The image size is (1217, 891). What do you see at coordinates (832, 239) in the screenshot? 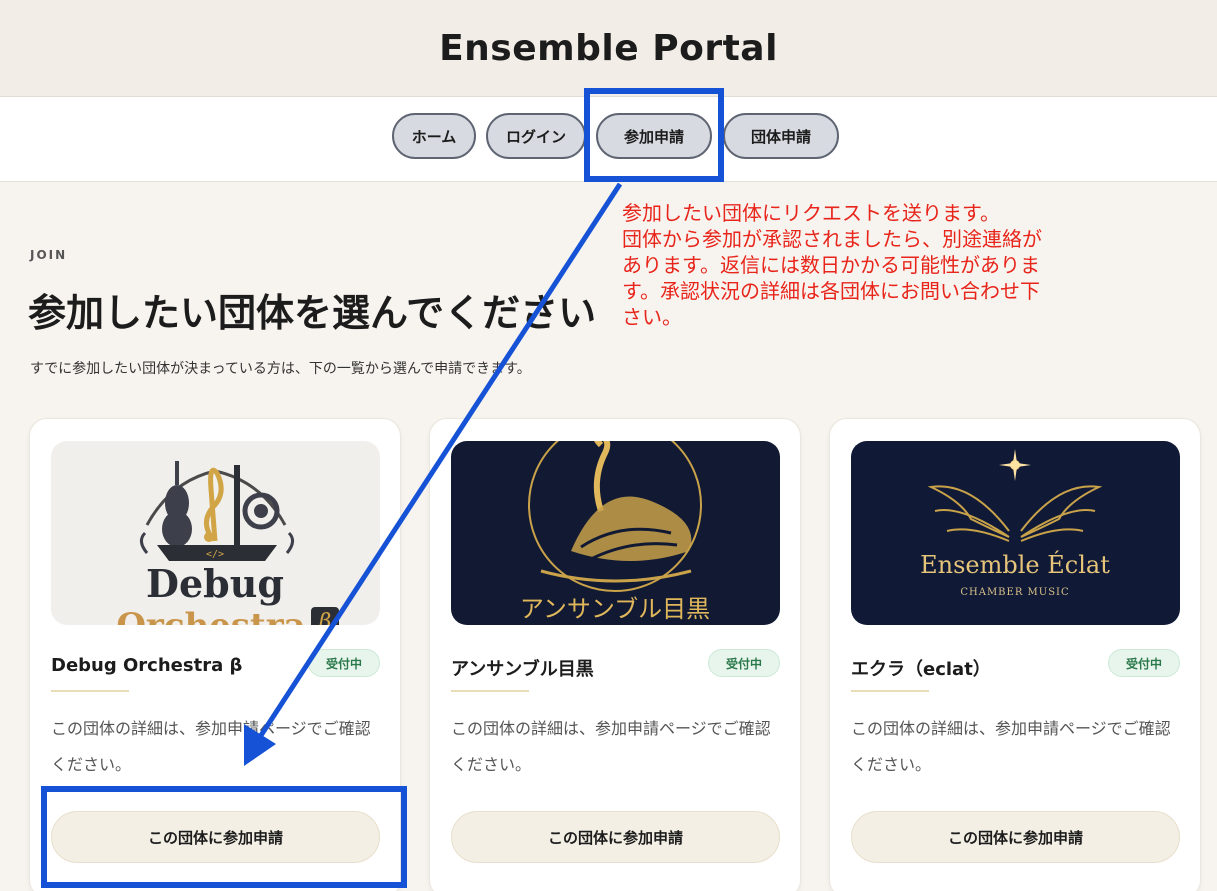
I see `annotation-line: 団体から参加が承認されましたら、別途連絡が` at bounding box center [832, 239].